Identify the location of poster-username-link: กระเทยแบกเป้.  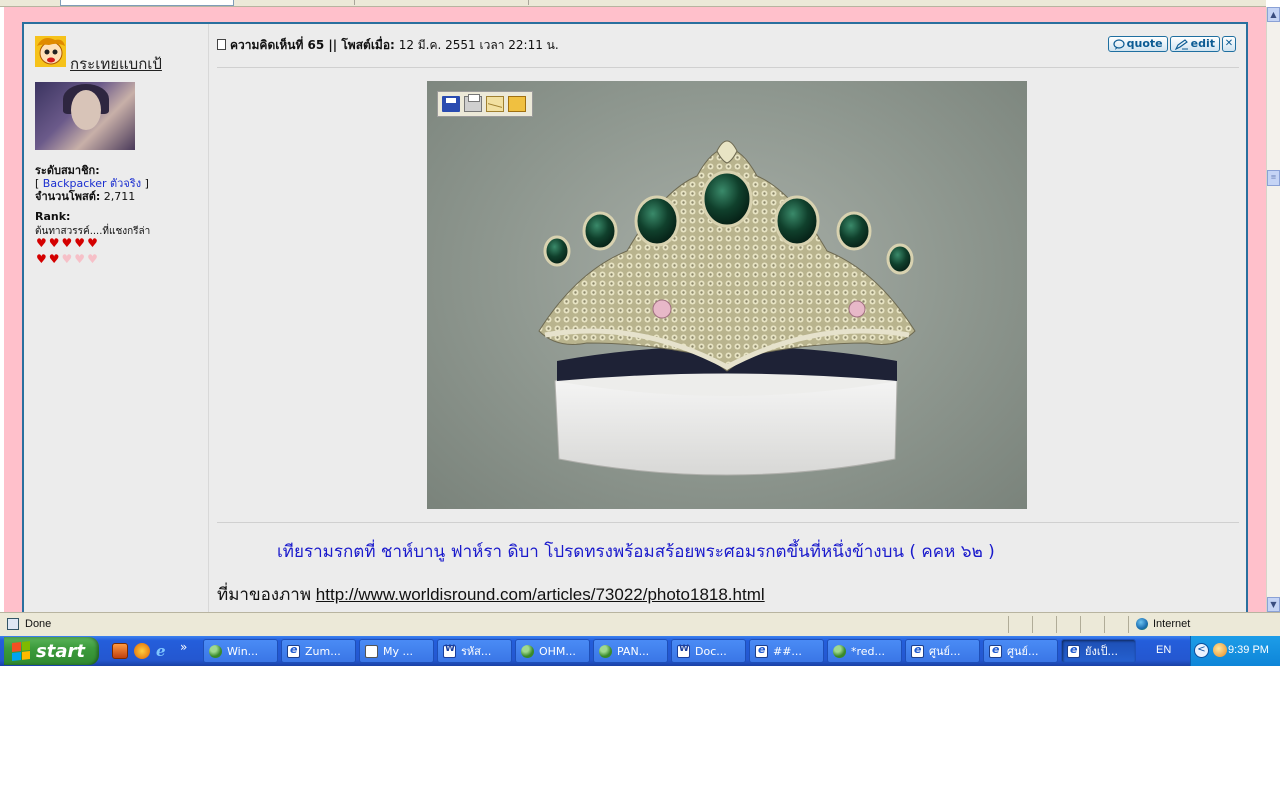
(116, 64).